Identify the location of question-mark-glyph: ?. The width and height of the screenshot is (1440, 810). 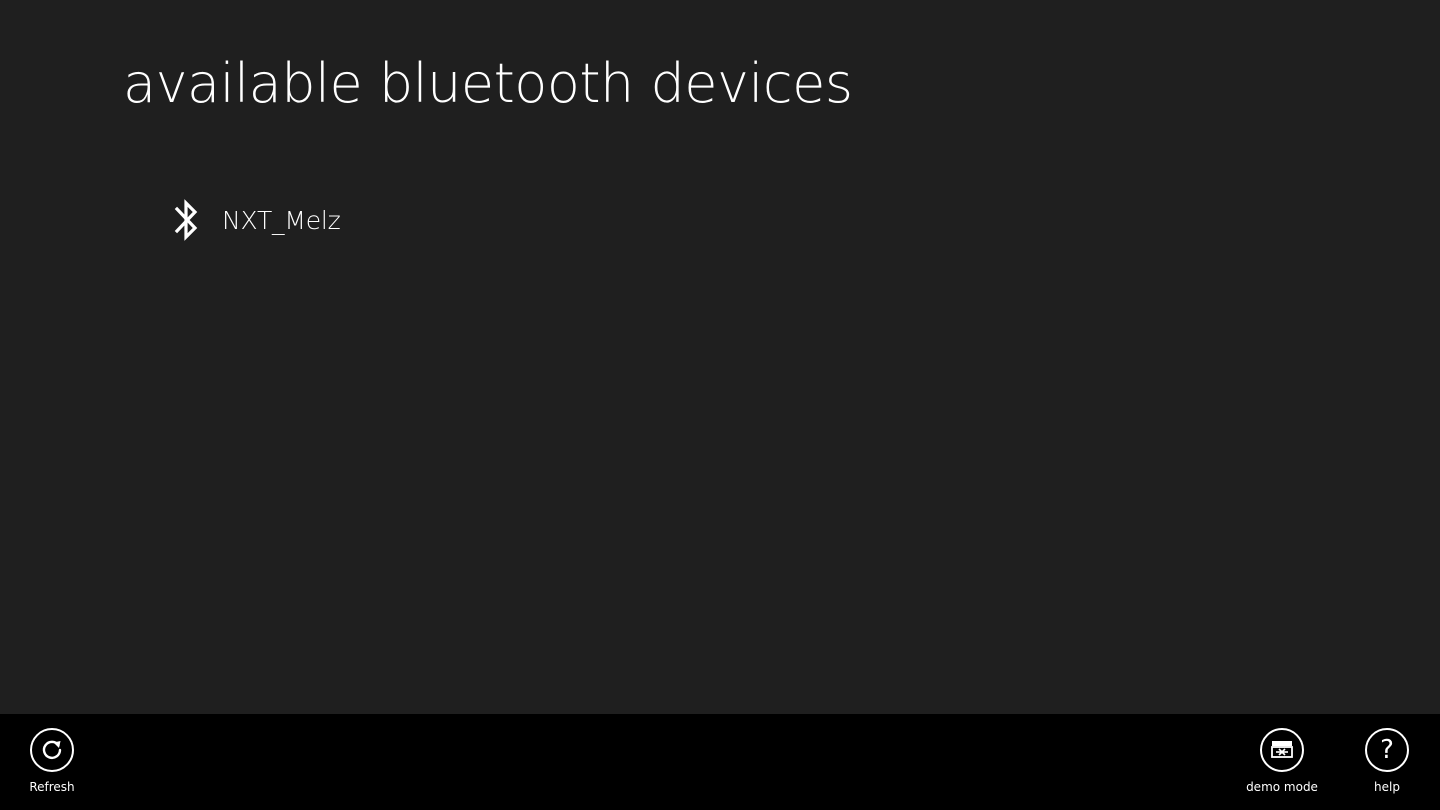
(1387, 750).